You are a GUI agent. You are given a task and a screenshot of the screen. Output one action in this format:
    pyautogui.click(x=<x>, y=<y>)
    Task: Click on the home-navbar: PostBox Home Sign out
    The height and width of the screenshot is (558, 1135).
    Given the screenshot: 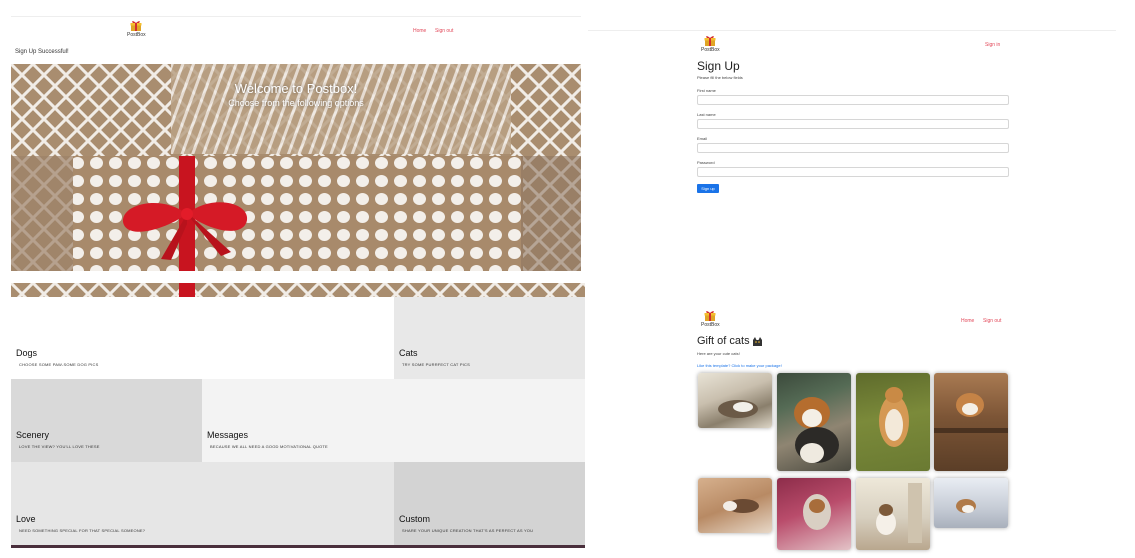 What is the action you would take?
    pyautogui.click(x=296, y=29)
    